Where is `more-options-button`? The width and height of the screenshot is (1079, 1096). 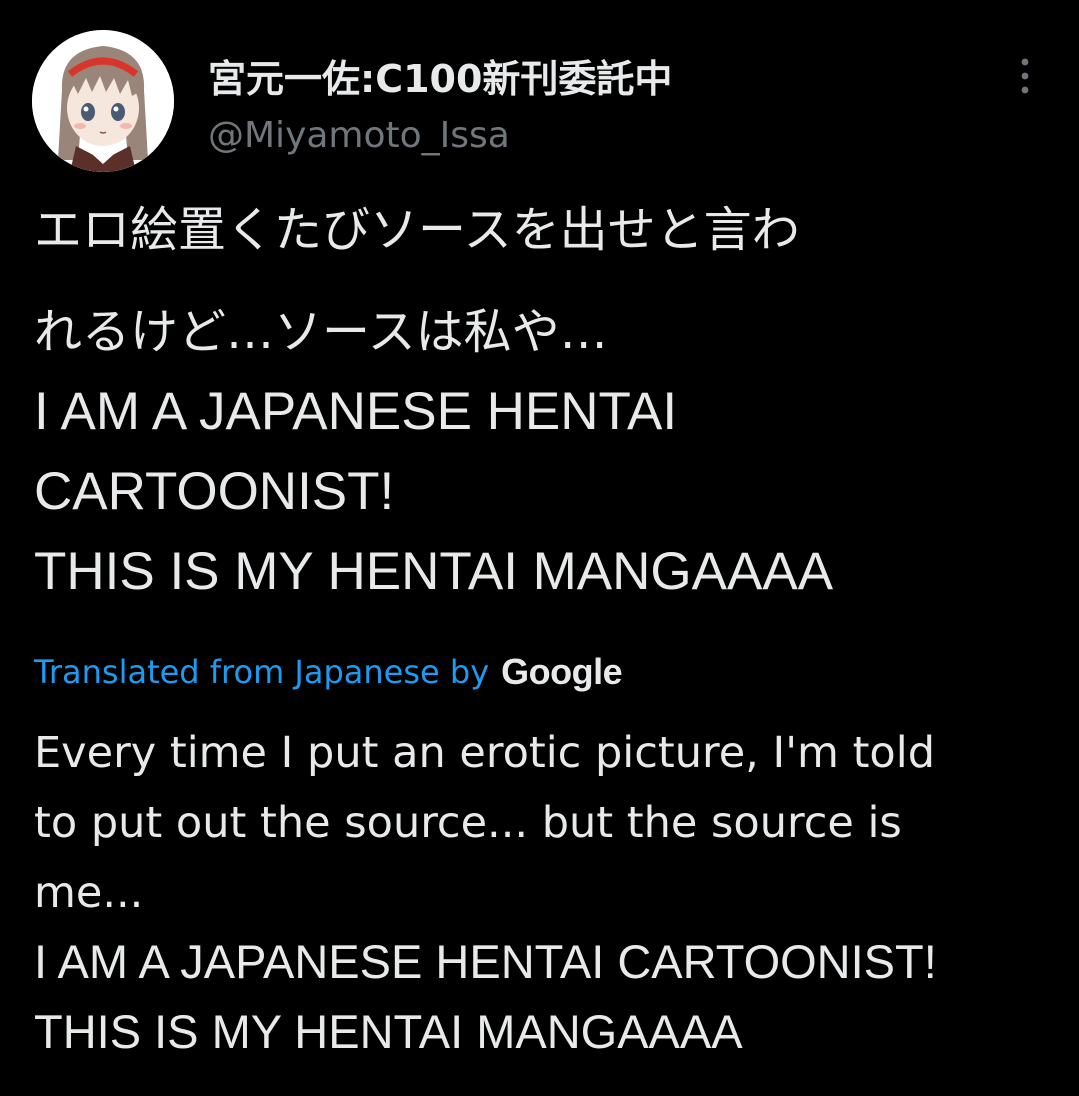
more-options-button is located at coordinates (1025, 76).